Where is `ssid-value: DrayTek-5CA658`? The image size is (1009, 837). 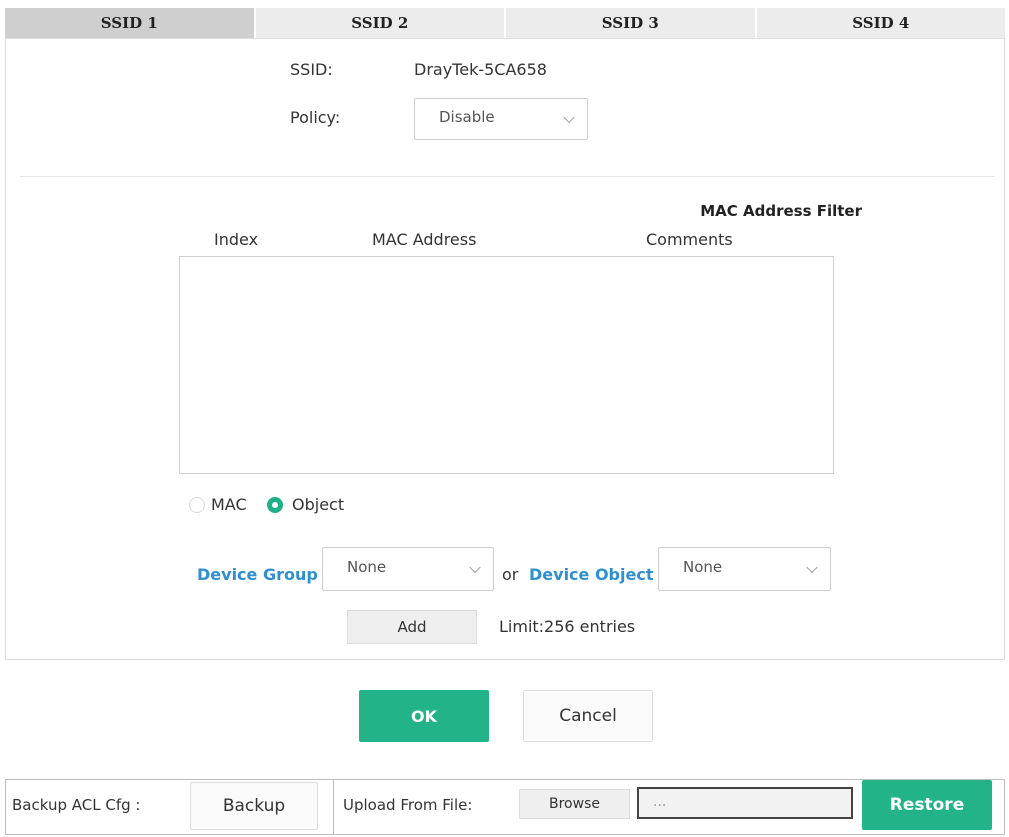 ssid-value: DrayTek-5CA658 is located at coordinates (480, 69).